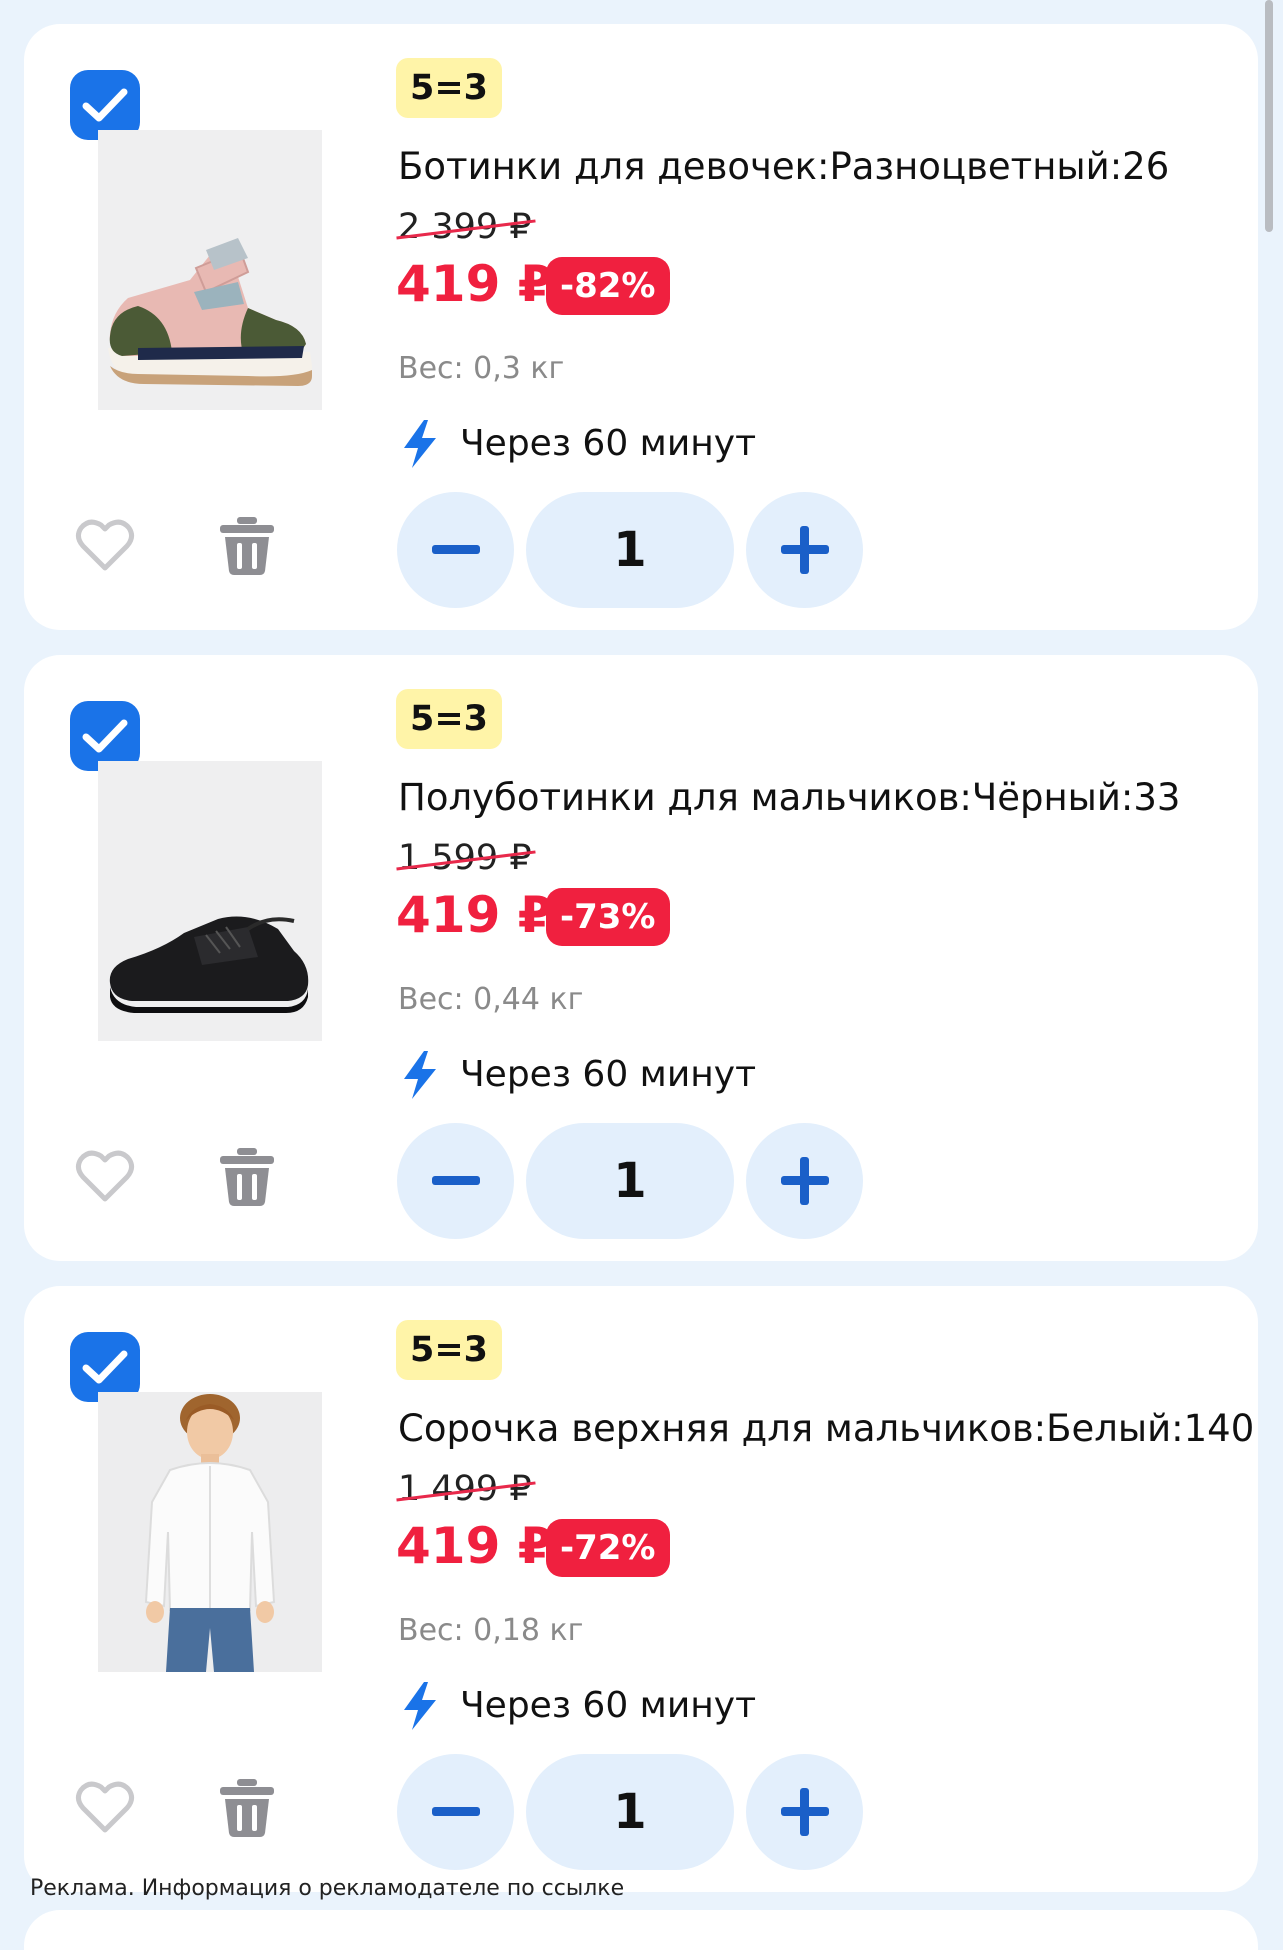 This screenshot has width=1283, height=1950. Describe the element at coordinates (608, 917) in the screenshot. I see `discount-badge: -73%` at that location.